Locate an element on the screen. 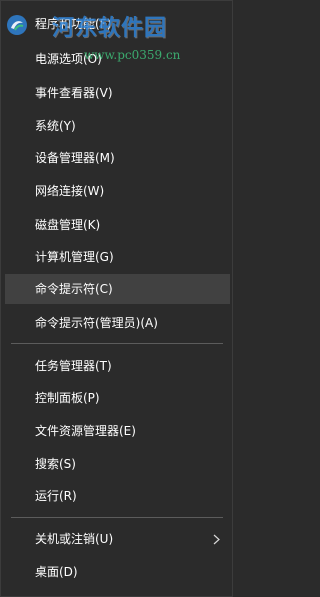 The image size is (320, 597). menu-item-label: 命令提示符(管理员)(A) is located at coordinates (96, 323).